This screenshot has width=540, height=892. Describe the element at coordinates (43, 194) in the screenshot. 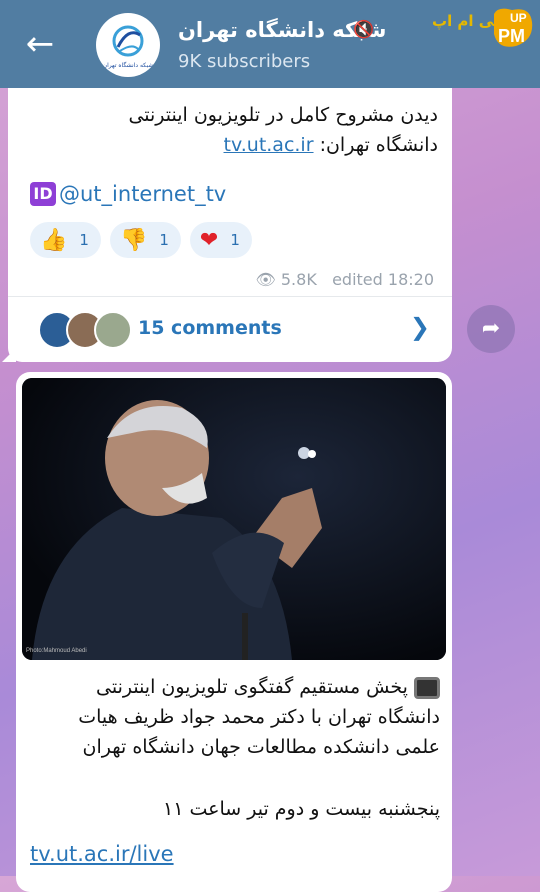

I see `id-emoji-icon: ID` at that location.